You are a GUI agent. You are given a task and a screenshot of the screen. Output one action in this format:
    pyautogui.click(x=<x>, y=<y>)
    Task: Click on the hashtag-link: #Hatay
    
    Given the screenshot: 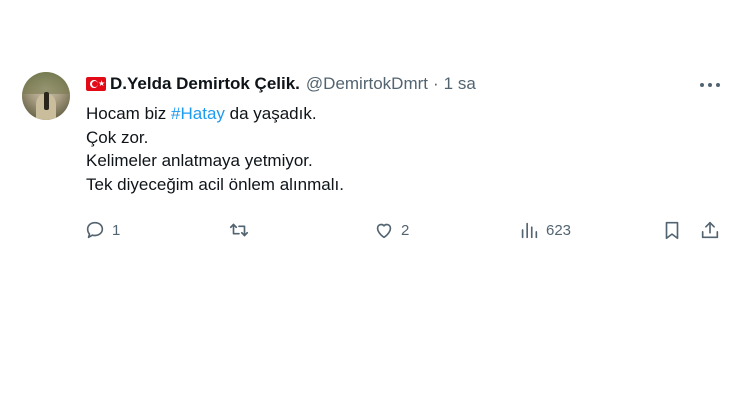 What is the action you would take?
    pyautogui.click(x=198, y=113)
    